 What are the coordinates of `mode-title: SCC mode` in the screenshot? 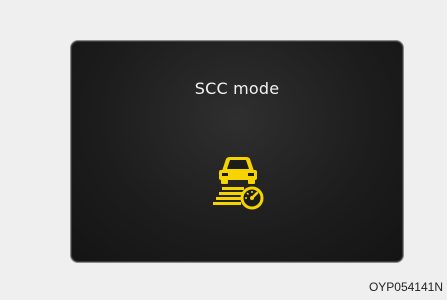 It's located at (237, 88).